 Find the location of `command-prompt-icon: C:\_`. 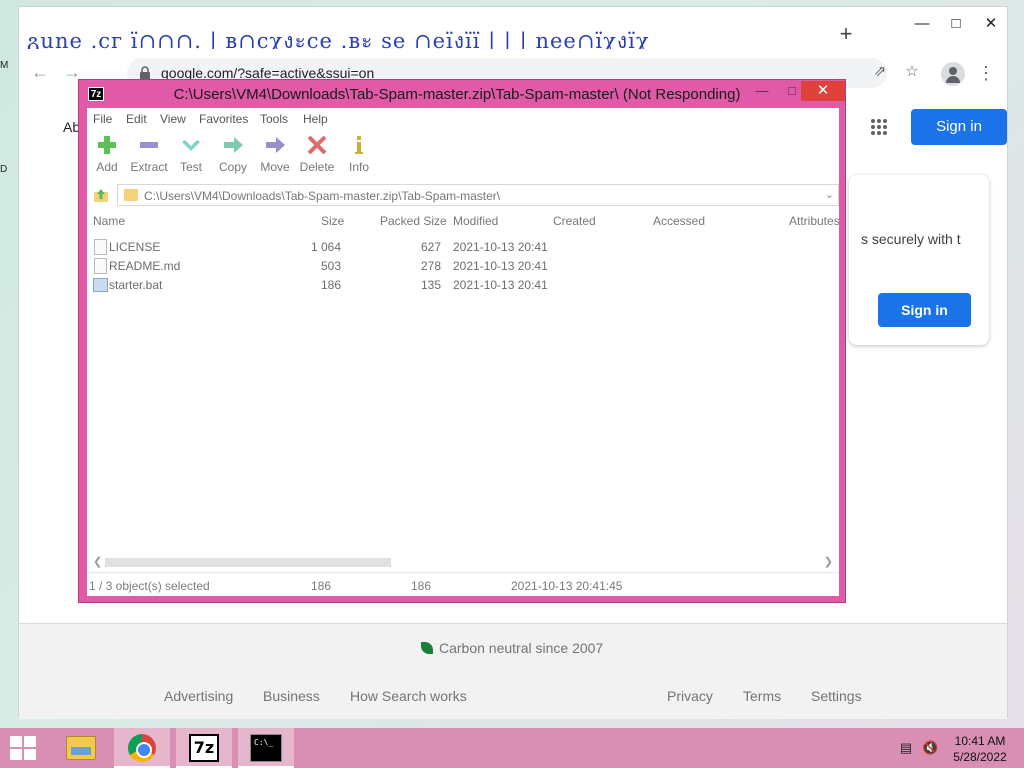

command-prompt-icon: C:\_ is located at coordinates (266, 748).